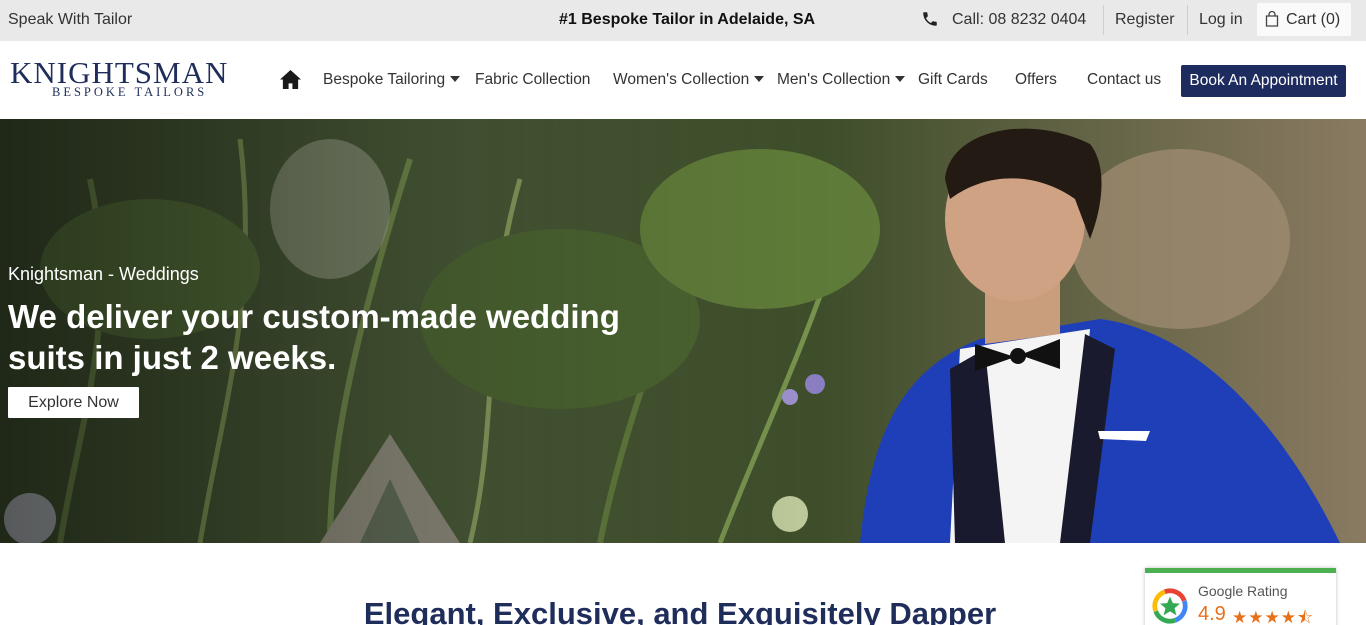  I want to click on logo: KNIGHTSMAN BESPOKE TAILORS, so click(133, 79).